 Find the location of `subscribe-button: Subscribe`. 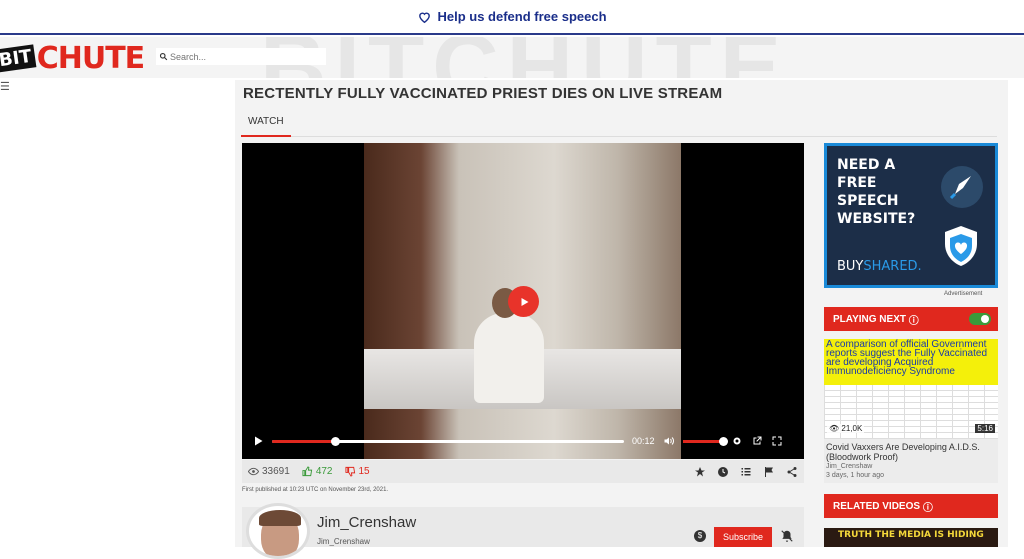

subscribe-button: Subscribe is located at coordinates (743, 537).